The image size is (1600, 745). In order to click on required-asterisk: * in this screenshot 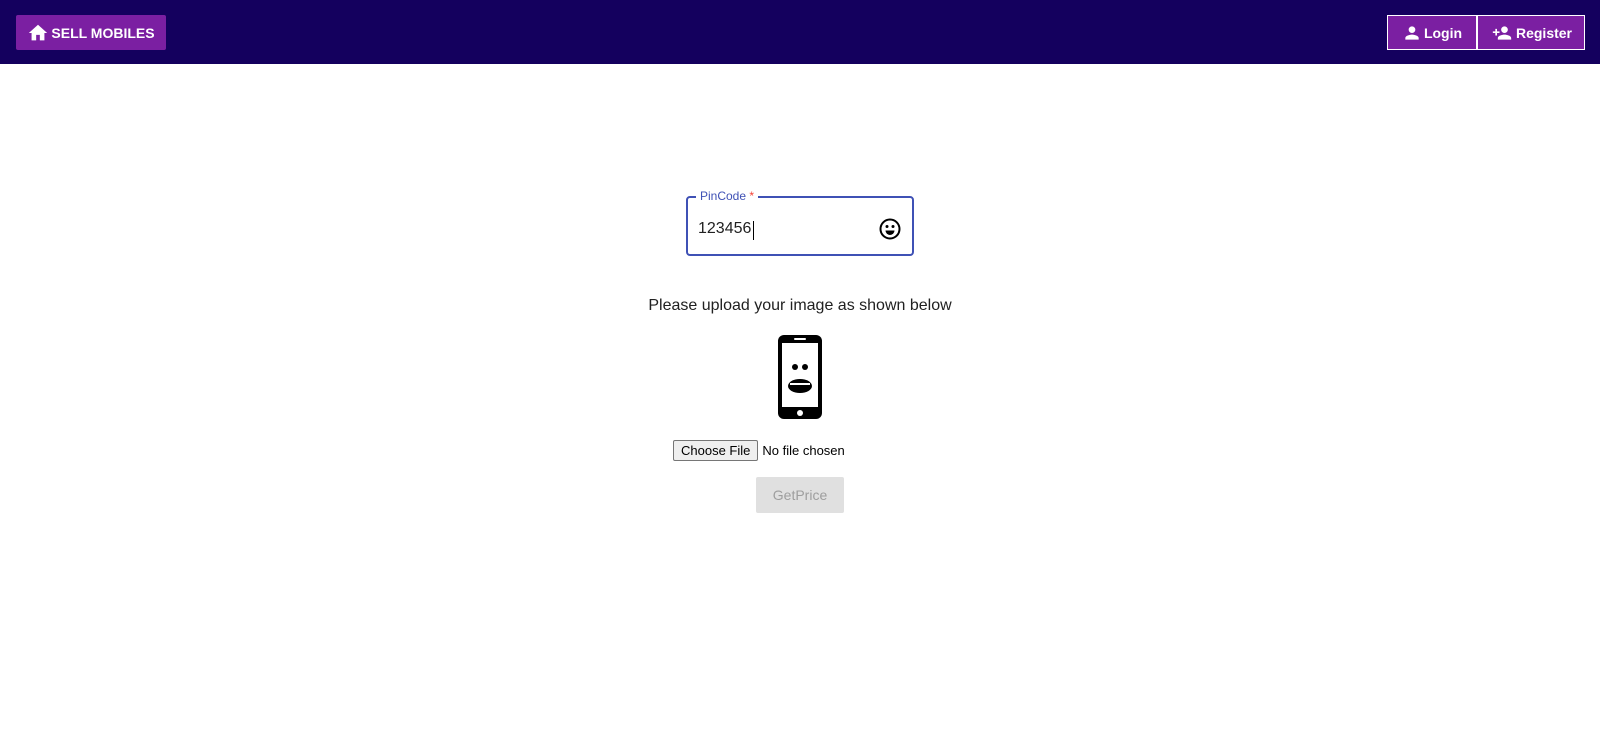, I will do `click(752, 196)`.